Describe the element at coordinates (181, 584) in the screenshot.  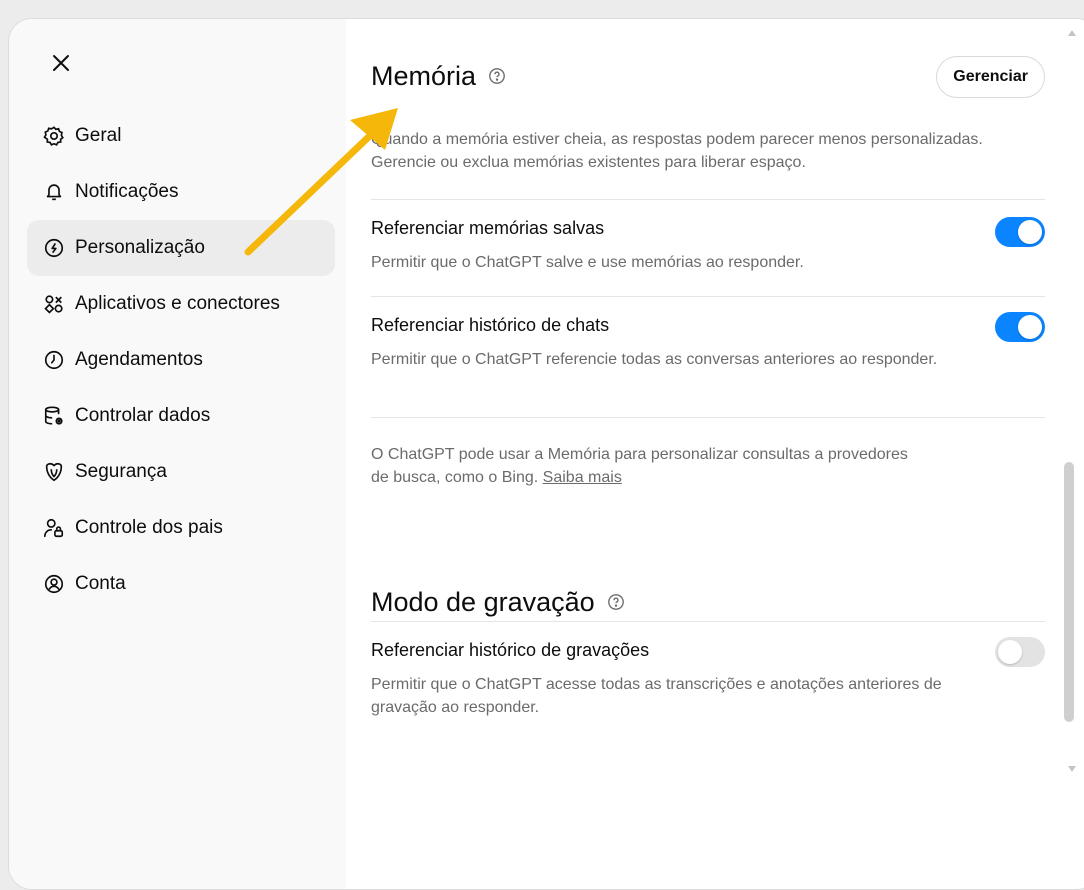
I see `sidebar-item-account: Conta` at that location.